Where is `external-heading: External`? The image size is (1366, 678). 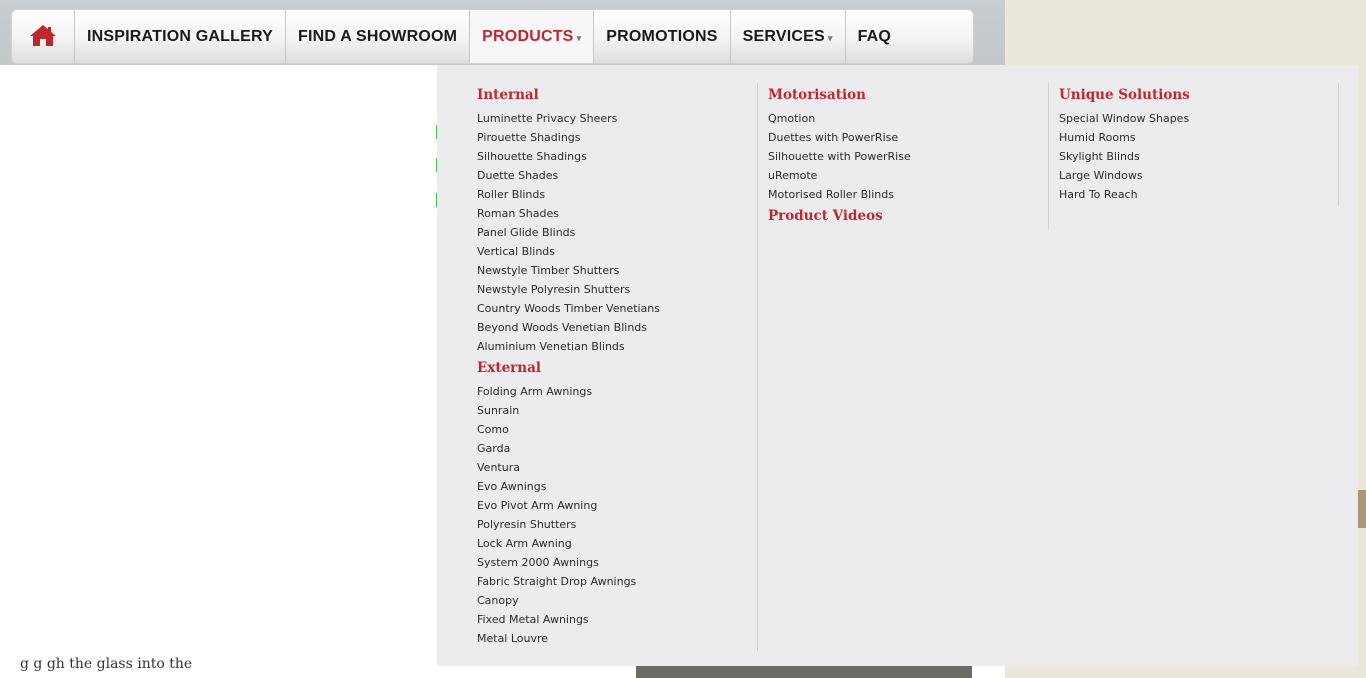
external-heading: External is located at coordinates (617, 369).